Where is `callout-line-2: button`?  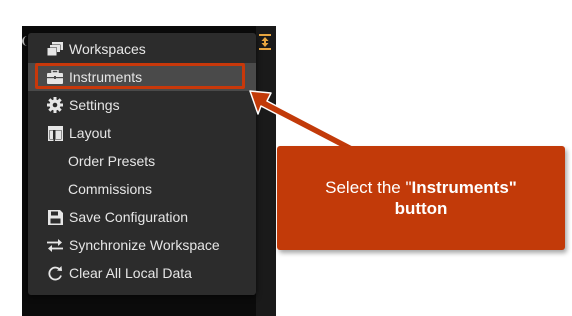 callout-line-2: button is located at coordinates (421, 208).